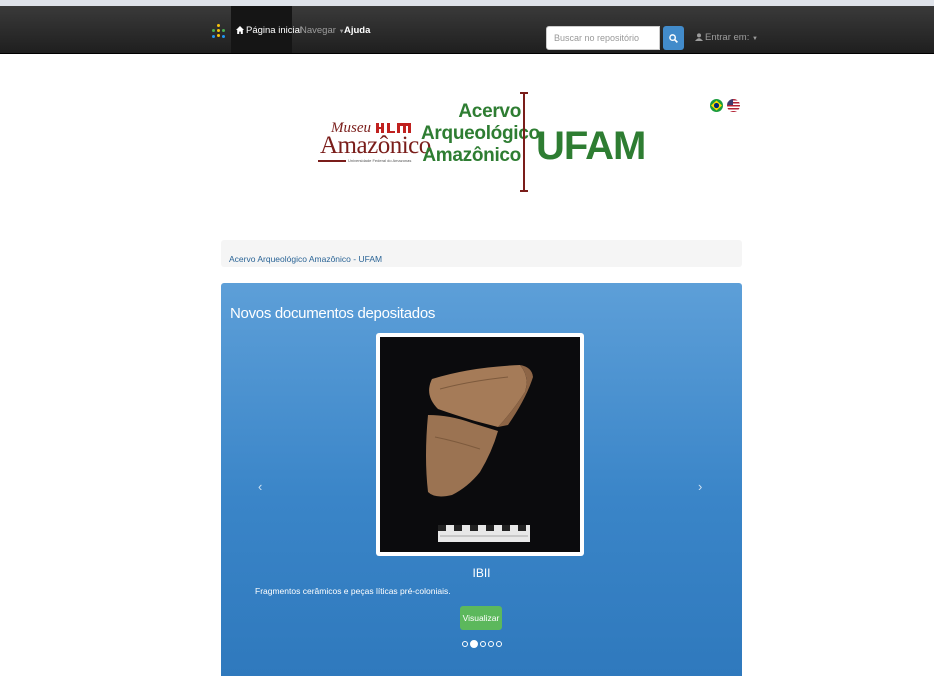  What do you see at coordinates (699, 37) in the screenshot?
I see `user-icon` at bounding box center [699, 37].